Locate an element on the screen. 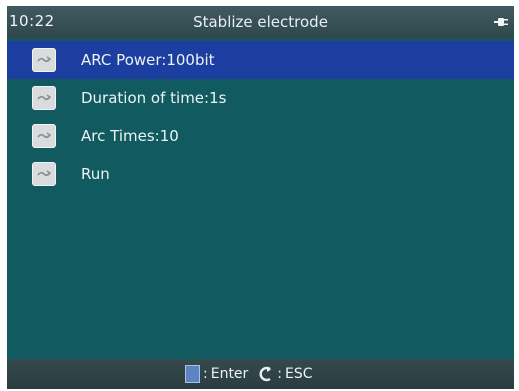 This screenshot has height=391, width=519. menu-item-run: Run is located at coordinates (260, 174).